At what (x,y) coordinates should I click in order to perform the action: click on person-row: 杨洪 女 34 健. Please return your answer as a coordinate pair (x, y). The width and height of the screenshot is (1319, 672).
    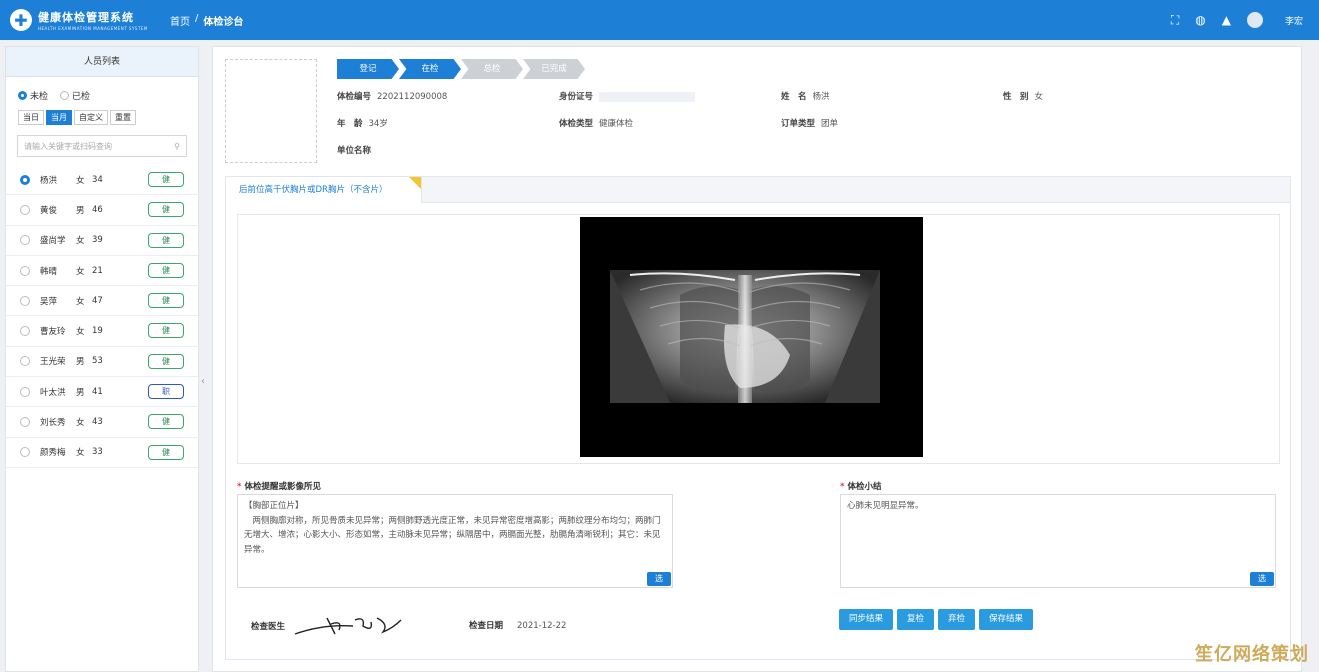
    Looking at the image, I should click on (102, 180).